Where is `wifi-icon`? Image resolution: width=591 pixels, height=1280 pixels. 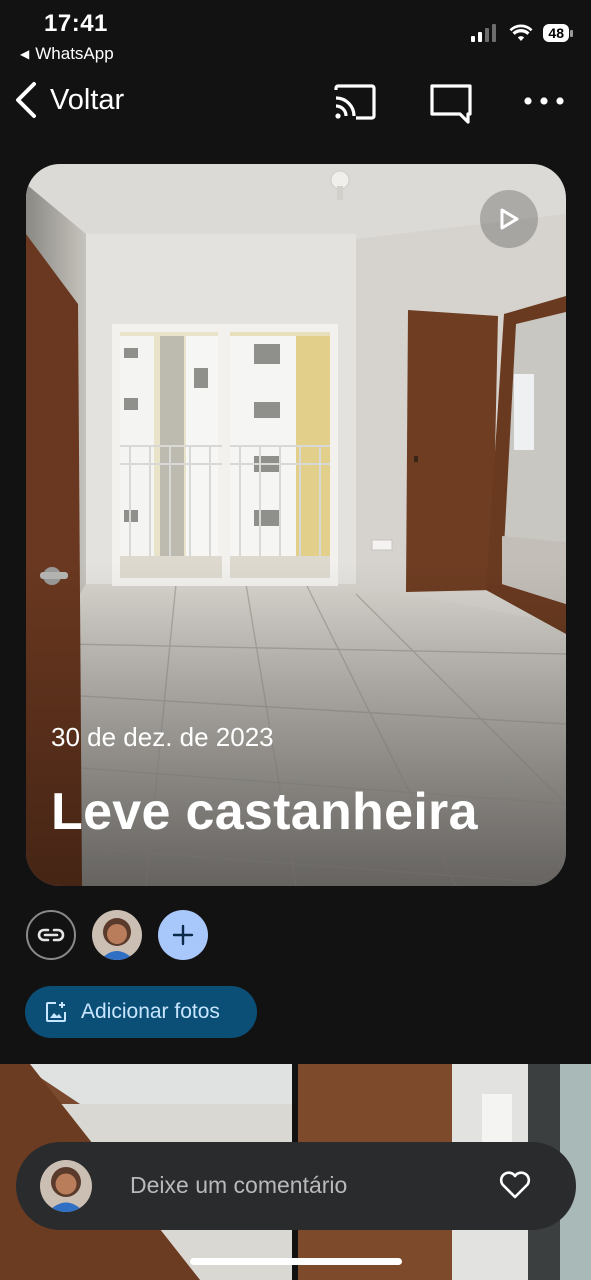 wifi-icon is located at coordinates (521, 32).